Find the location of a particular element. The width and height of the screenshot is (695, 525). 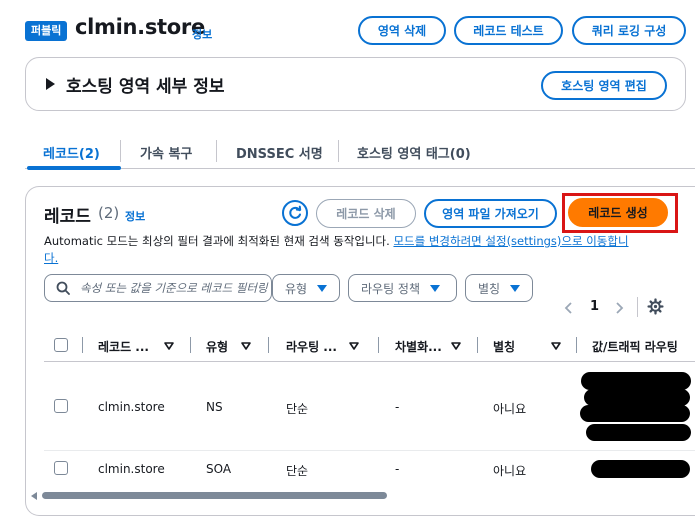

record-type-cell: SOA is located at coordinates (219, 469).